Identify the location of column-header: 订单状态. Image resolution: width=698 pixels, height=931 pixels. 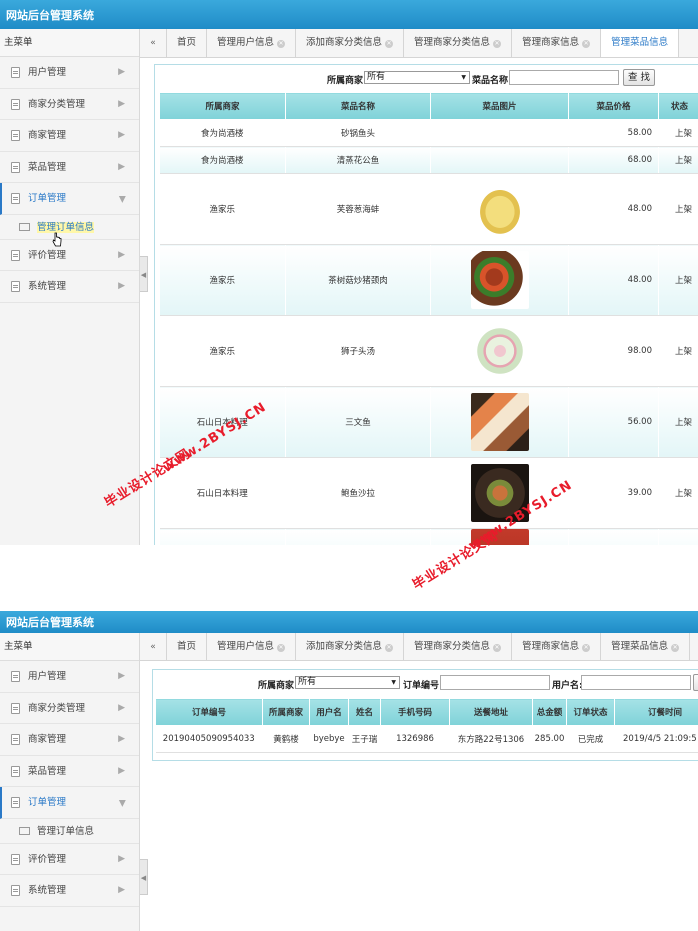
(590, 712).